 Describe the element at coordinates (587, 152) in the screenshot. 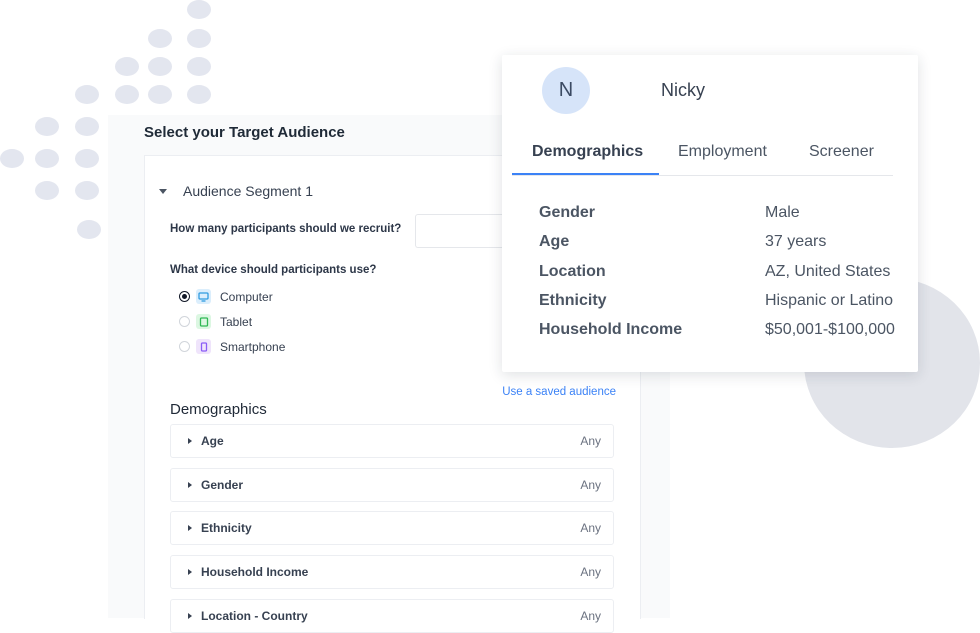

I see `tab-demographics: Demographics` at that location.